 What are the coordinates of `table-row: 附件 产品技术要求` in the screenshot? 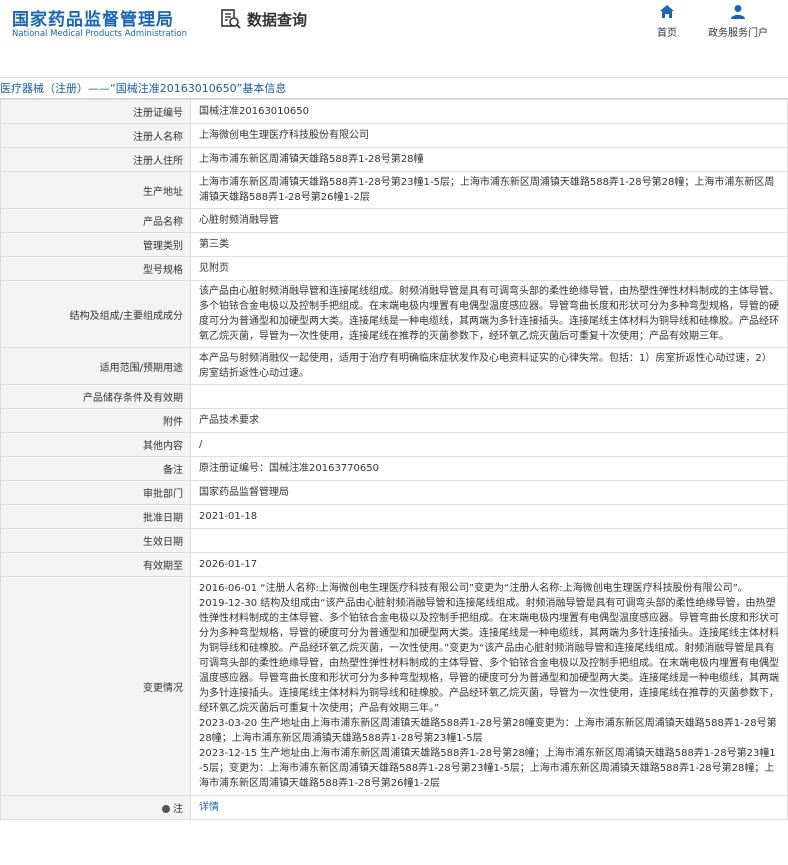 It's located at (394, 420).